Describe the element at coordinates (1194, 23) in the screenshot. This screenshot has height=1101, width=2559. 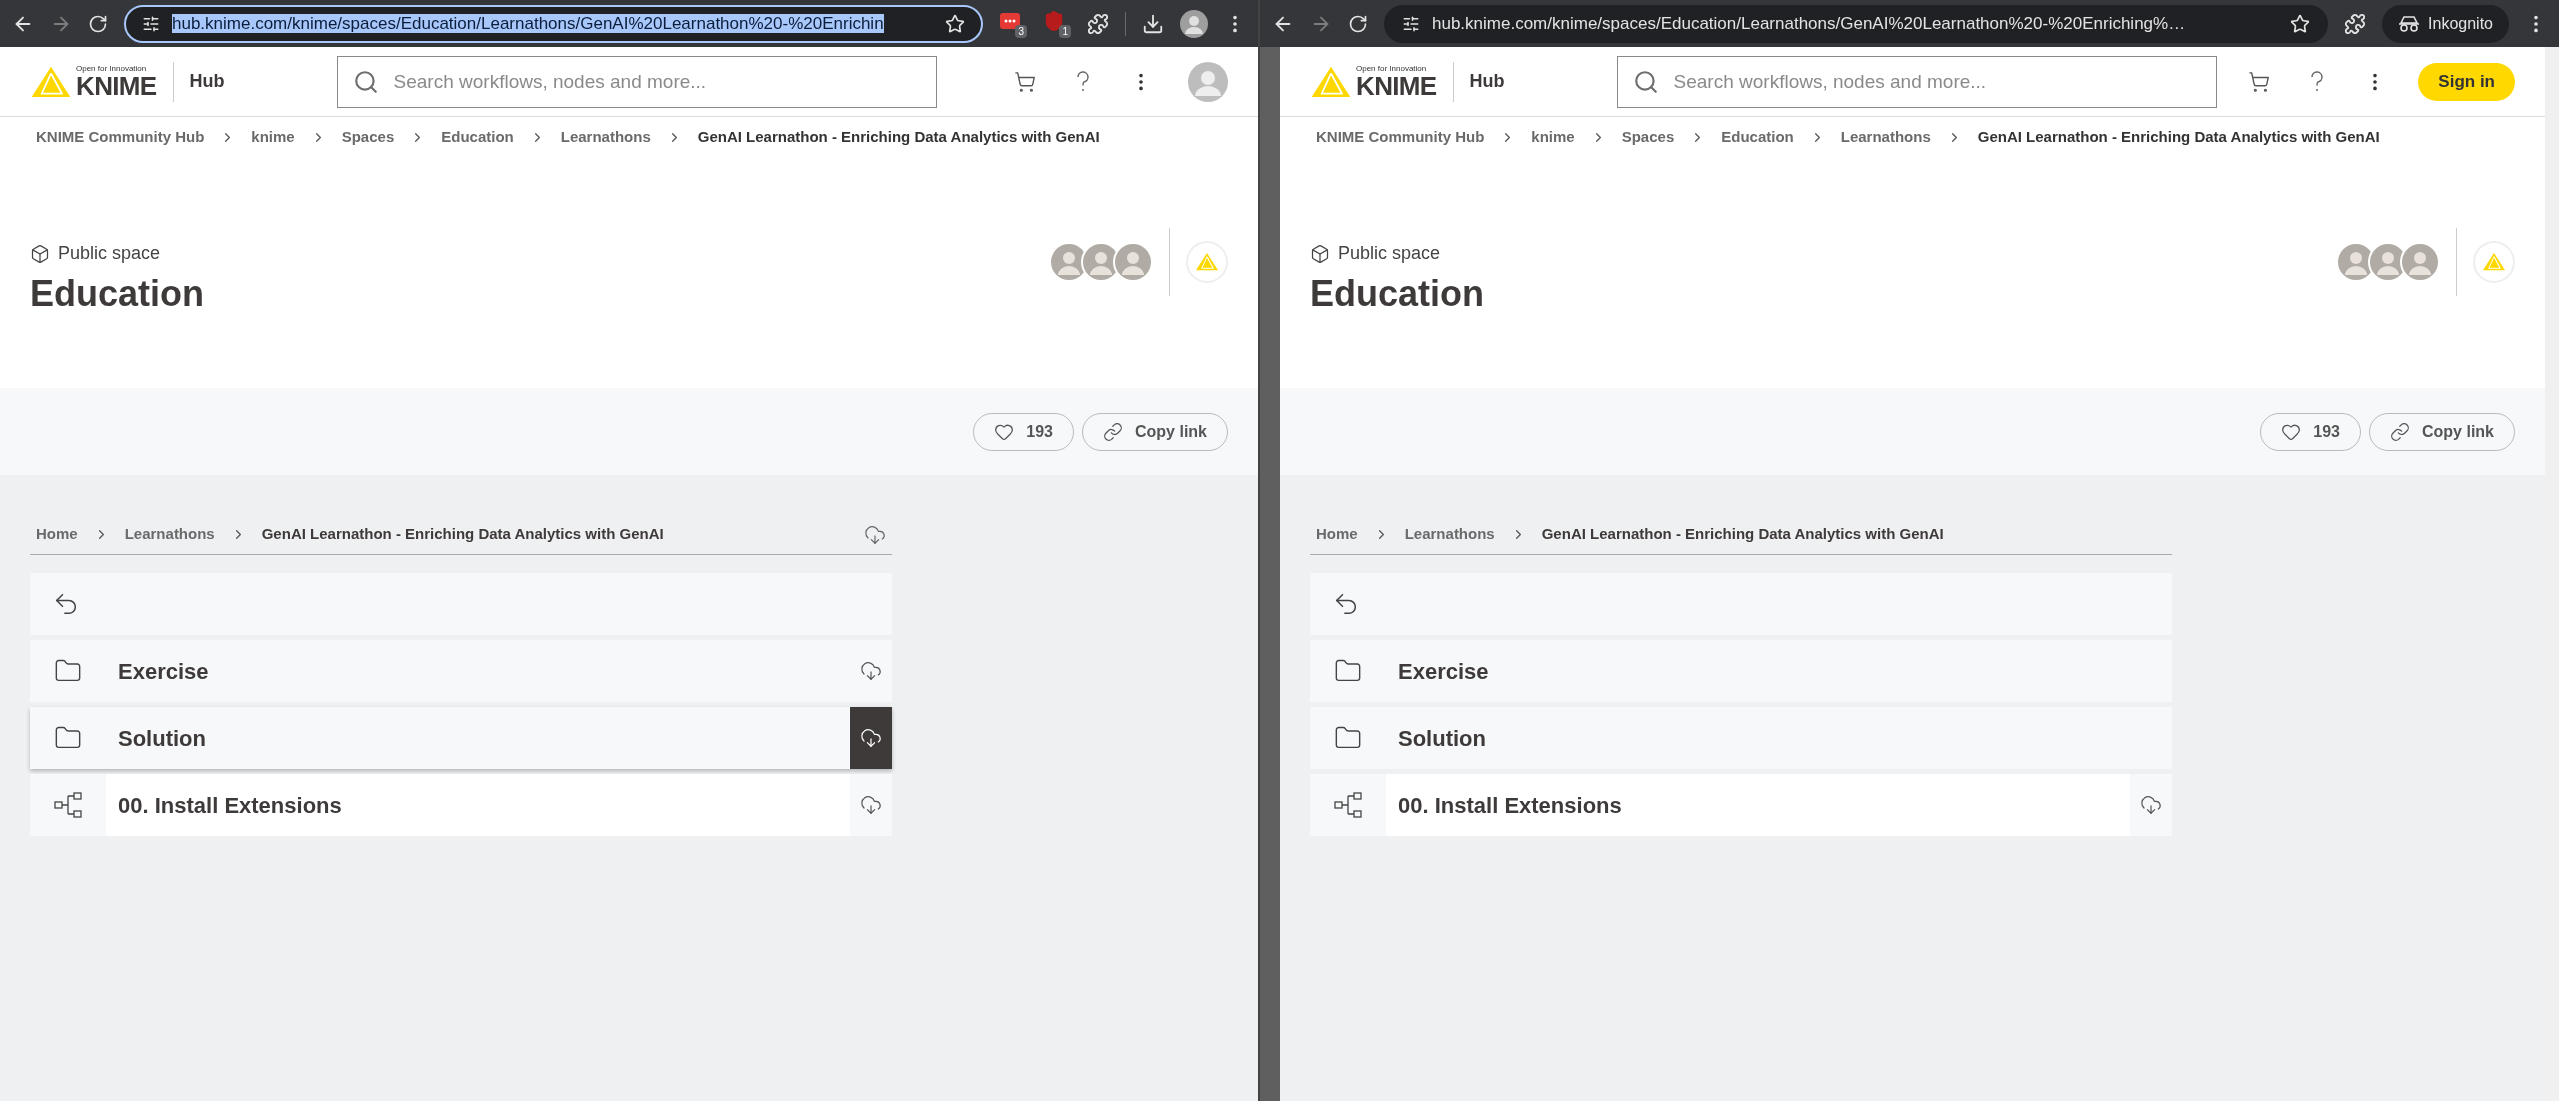
I see `profile-avatar` at that location.